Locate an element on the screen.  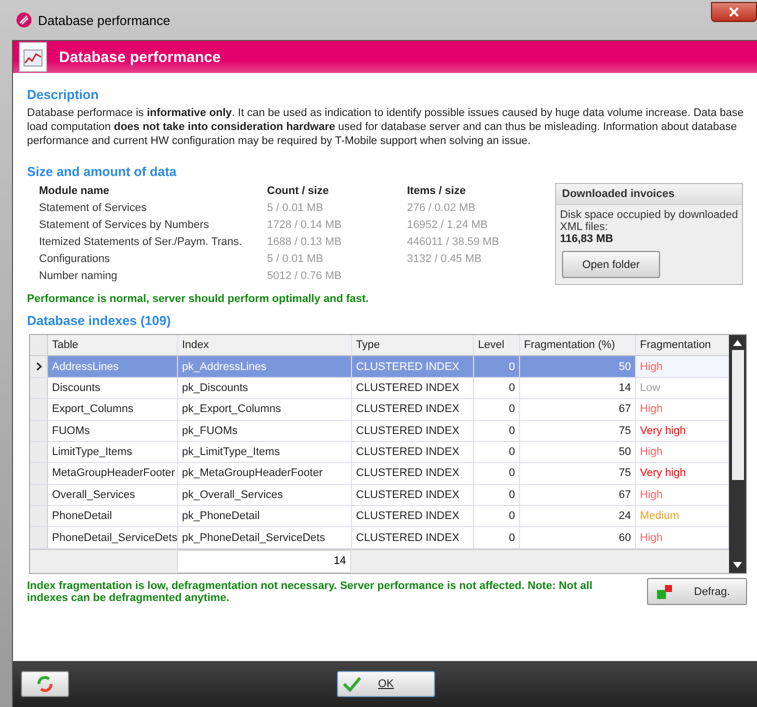
defrag-button: Defrag. is located at coordinates (697, 591).